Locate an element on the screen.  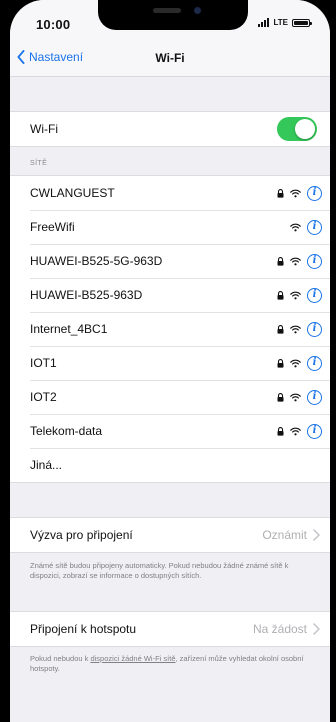
network-name: HUAWEI-B525-5G-963D is located at coordinates (96, 261).